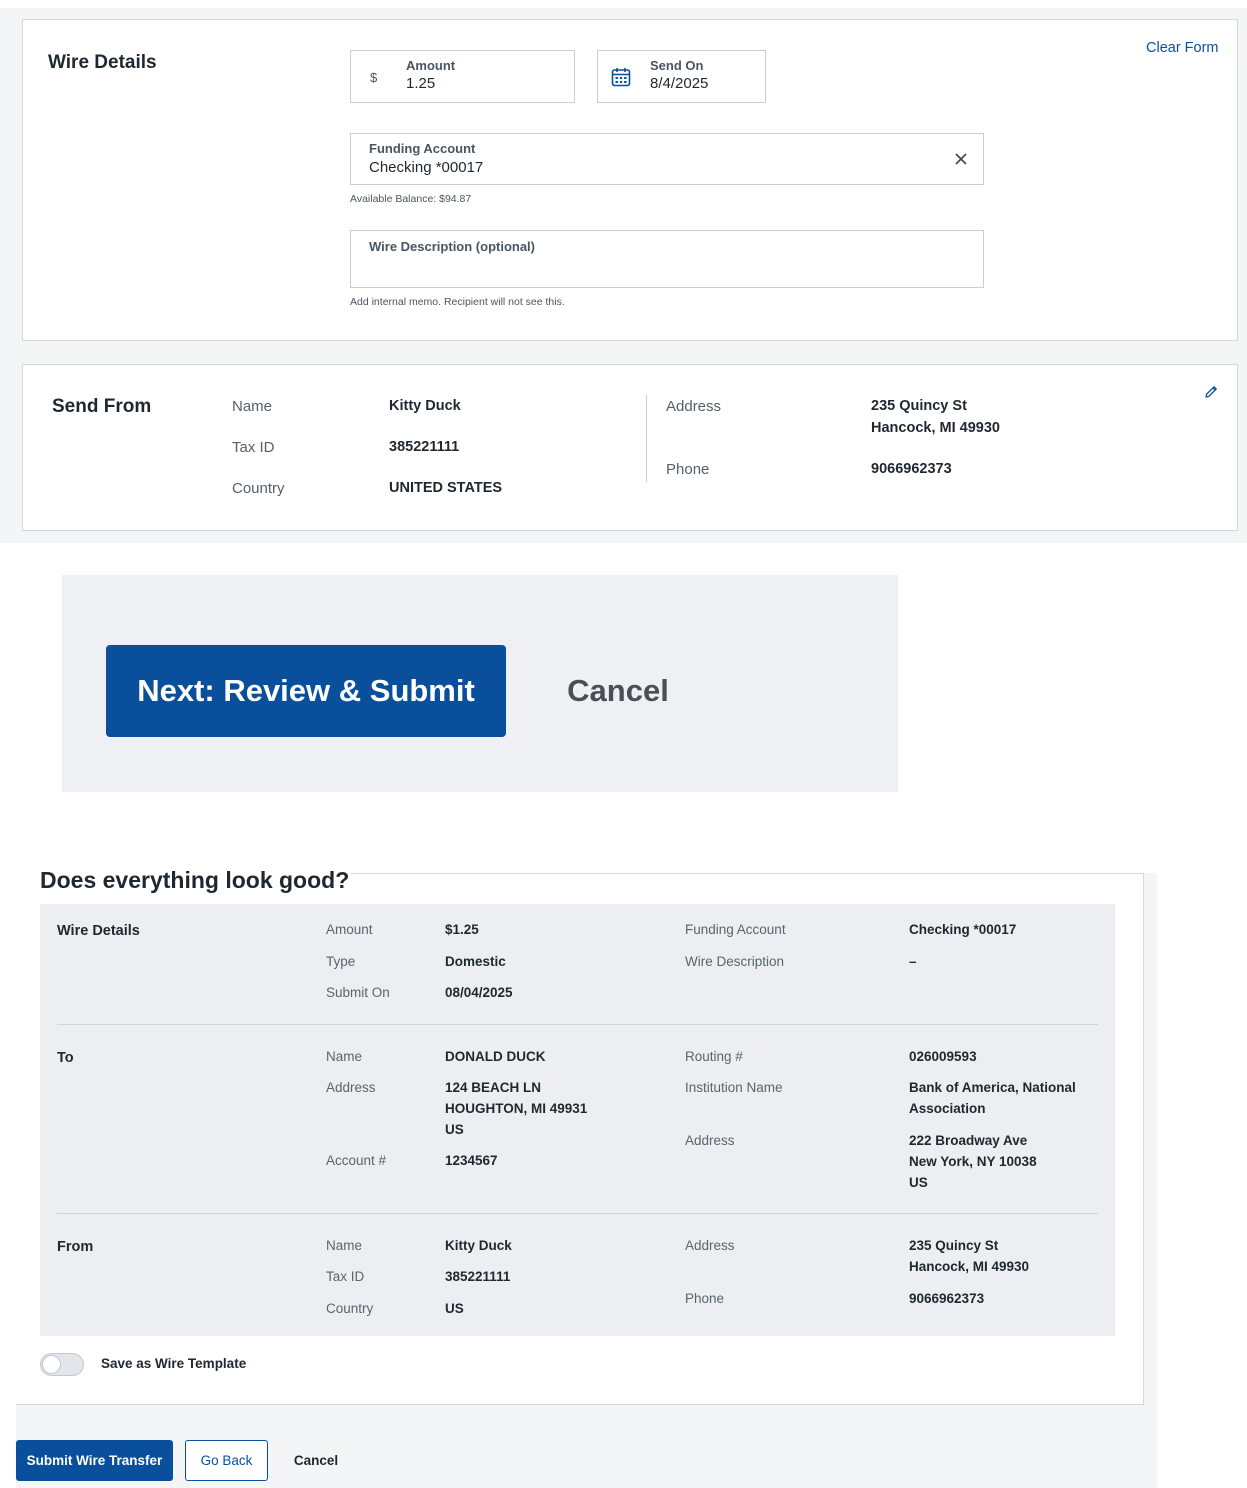  Describe the element at coordinates (714, 1056) in the screenshot. I see `review-routing-label: Routing #` at that location.